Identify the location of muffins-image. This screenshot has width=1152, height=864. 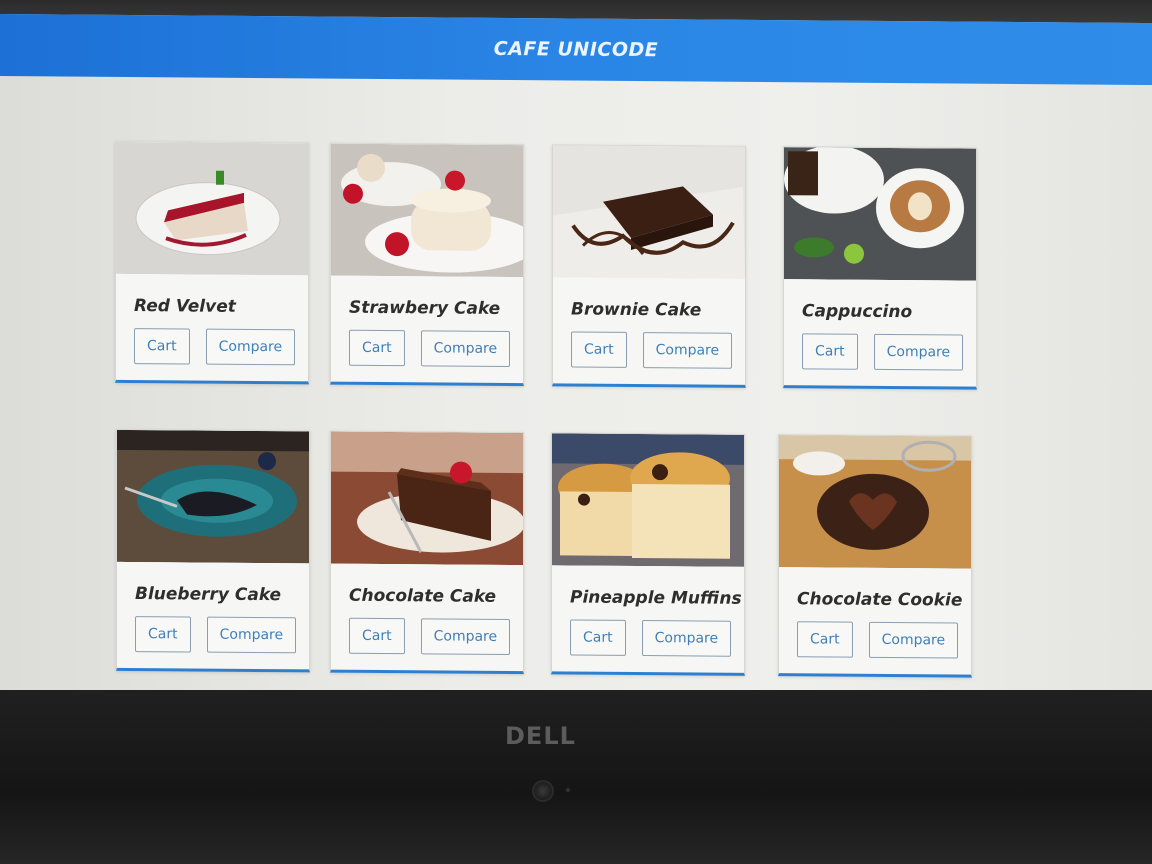
(648, 500).